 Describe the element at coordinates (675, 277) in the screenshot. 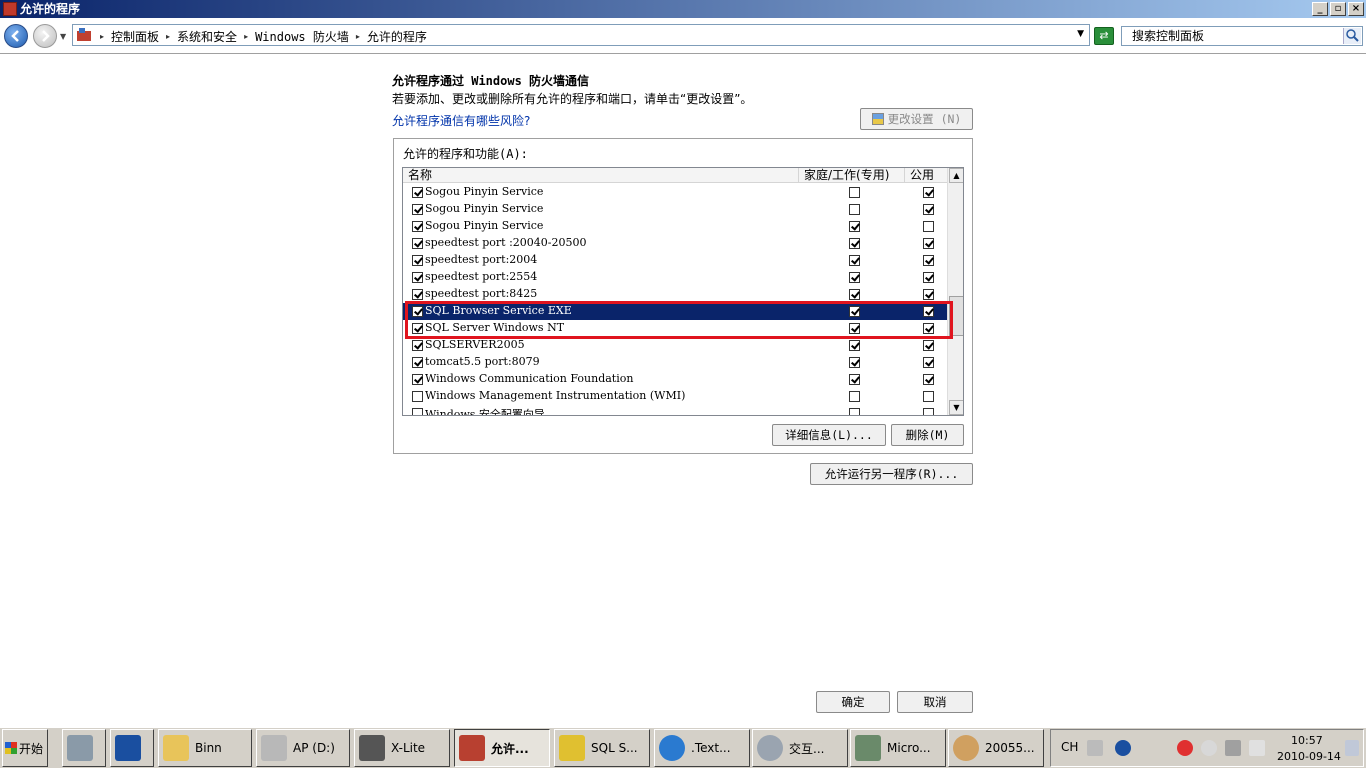

I see `table-row: speedtest port:2554` at that location.